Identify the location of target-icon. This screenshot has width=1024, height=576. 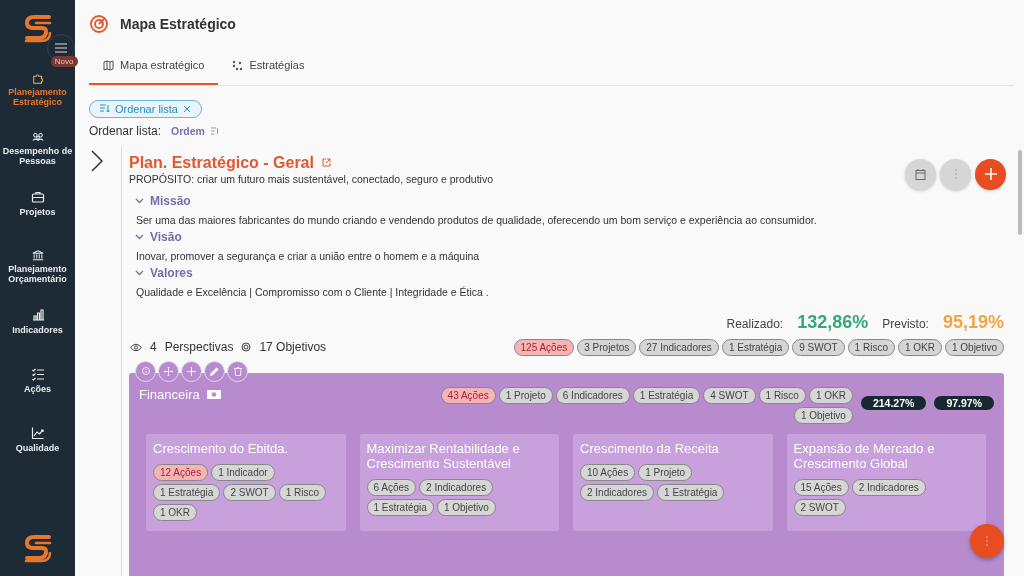
(246, 347).